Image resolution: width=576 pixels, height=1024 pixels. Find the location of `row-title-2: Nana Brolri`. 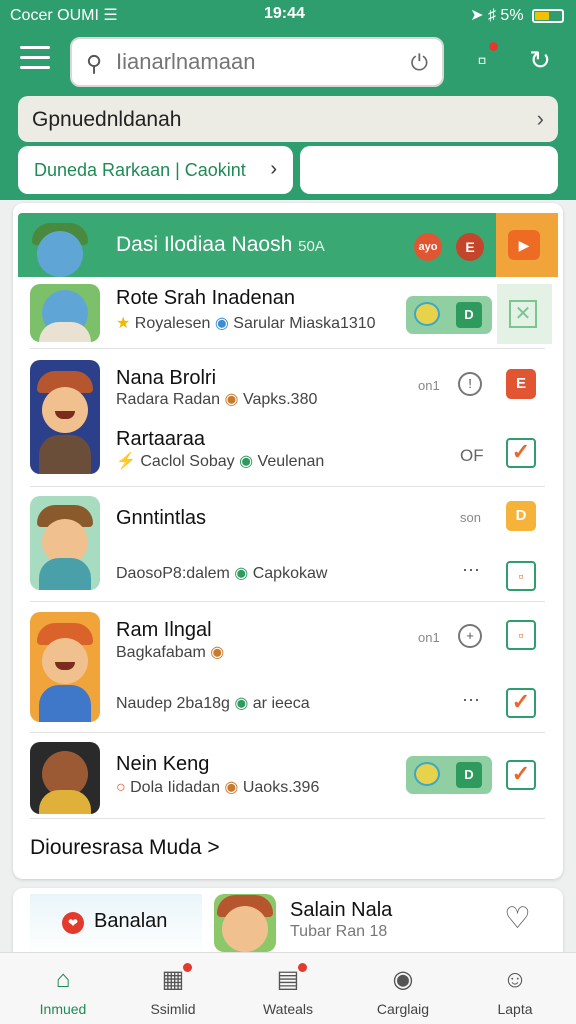

row-title-2: Nana Brolri is located at coordinates (166, 378).